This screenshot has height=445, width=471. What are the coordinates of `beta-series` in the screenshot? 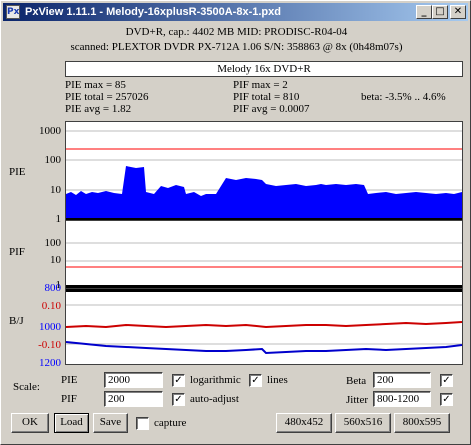 It's located at (264, 325).